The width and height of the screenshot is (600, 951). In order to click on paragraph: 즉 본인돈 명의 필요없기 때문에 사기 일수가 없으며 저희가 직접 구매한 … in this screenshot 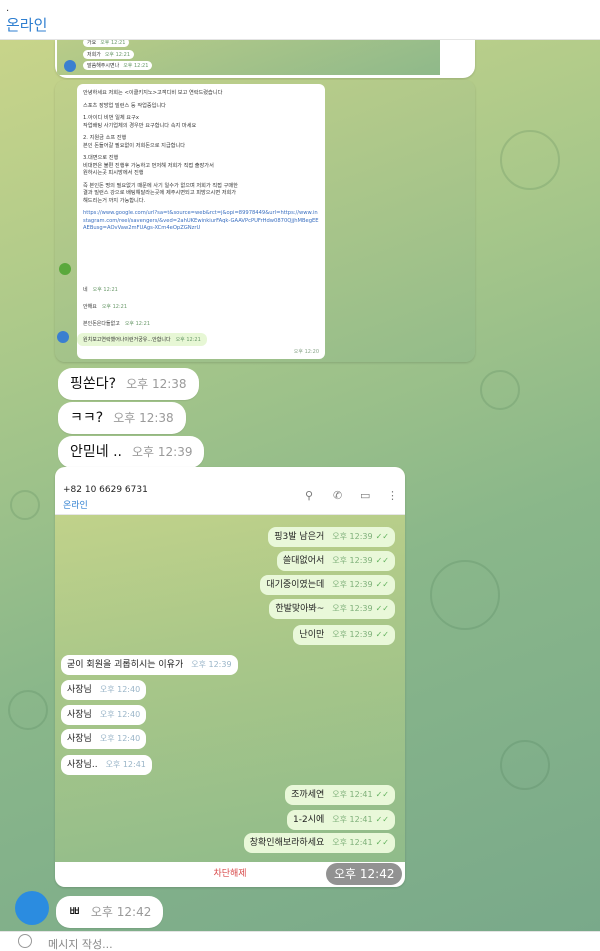, I will do `click(160, 193)`.